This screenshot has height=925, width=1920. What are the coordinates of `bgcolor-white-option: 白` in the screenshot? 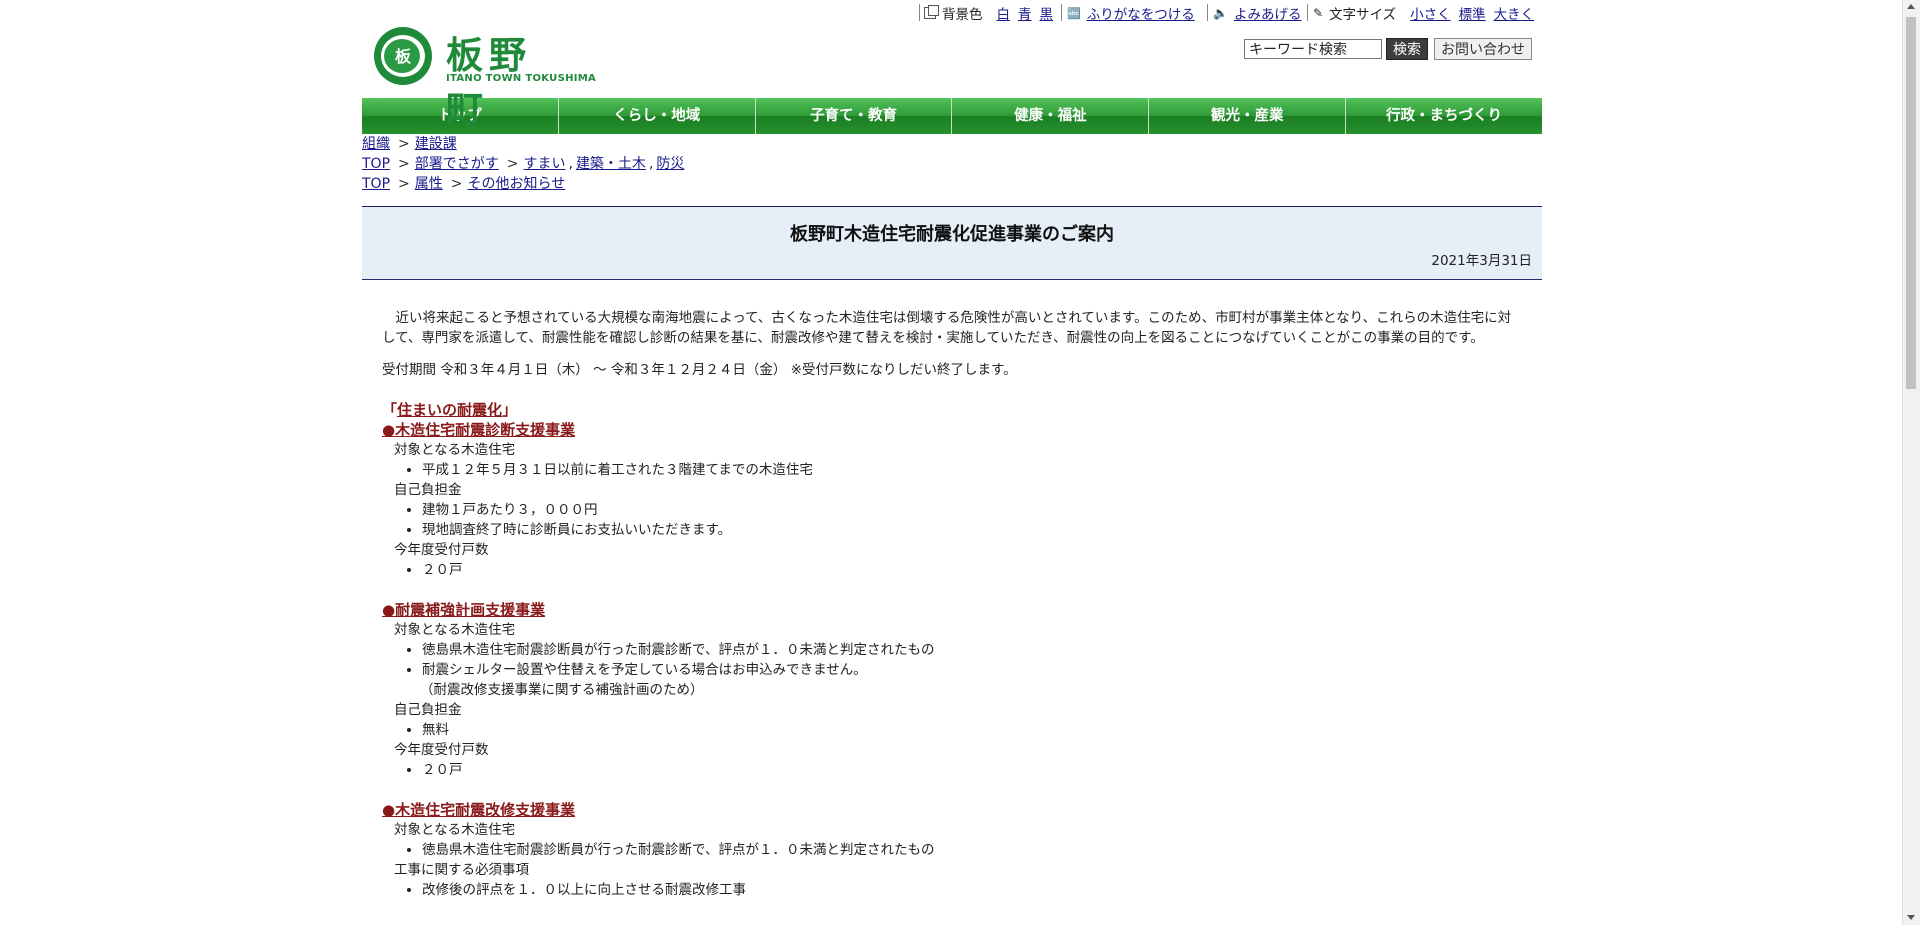 It's located at (1004, 13).